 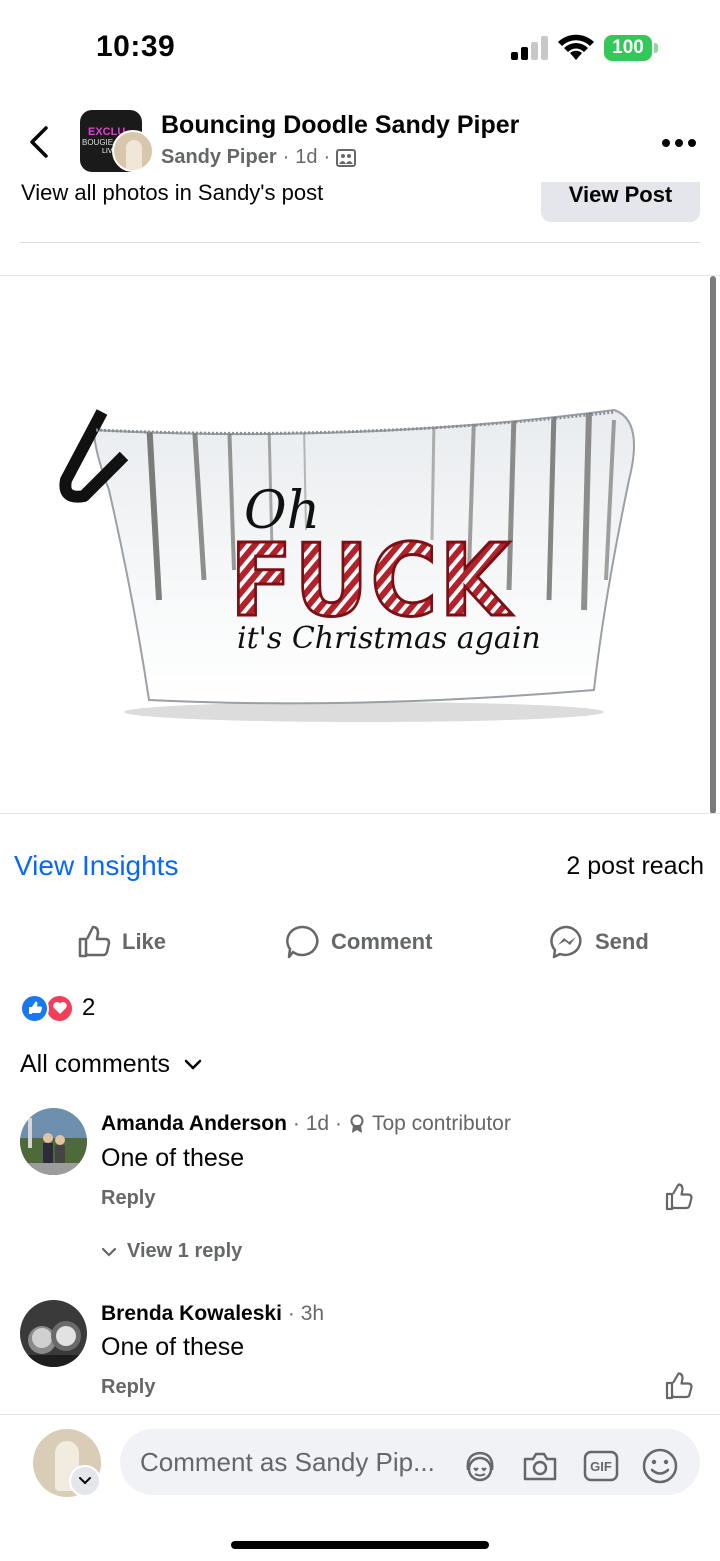 I want to click on comment-header: Amanda Anderson · 1d · Top contributor, so click(x=306, y=1124).